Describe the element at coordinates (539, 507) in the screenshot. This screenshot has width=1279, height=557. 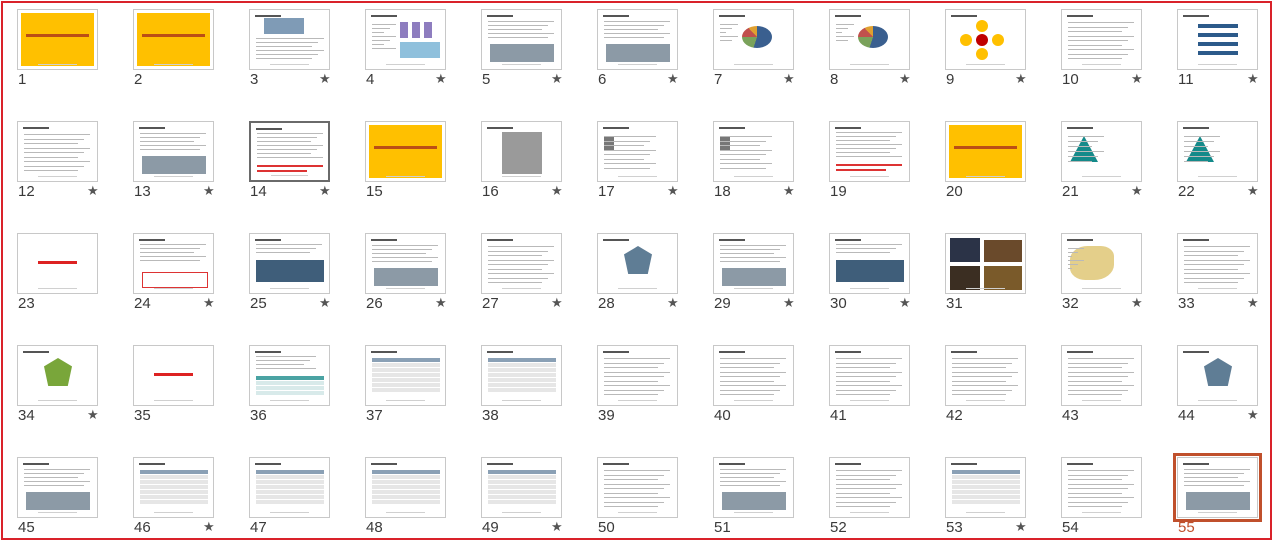
I see `slide-thumbnail-49: 49 ★` at that location.